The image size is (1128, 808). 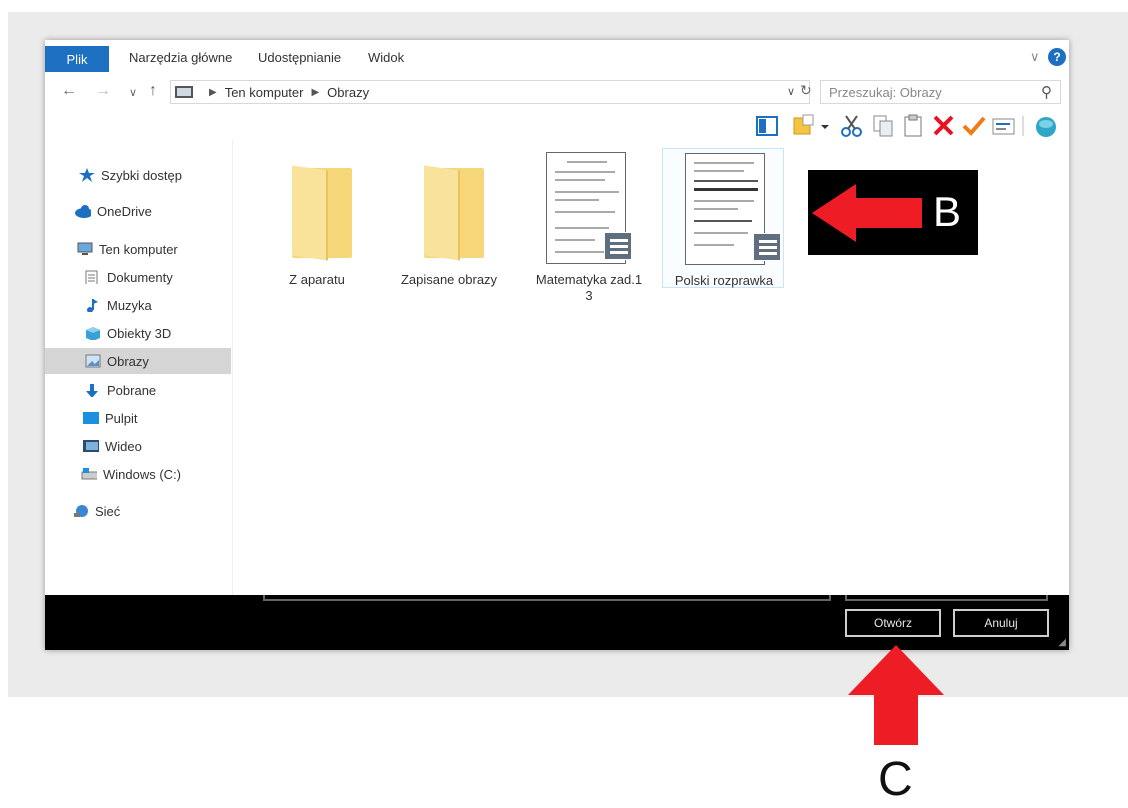 I want to click on breadcrumb-pictures: Obrazy, so click(x=348, y=92).